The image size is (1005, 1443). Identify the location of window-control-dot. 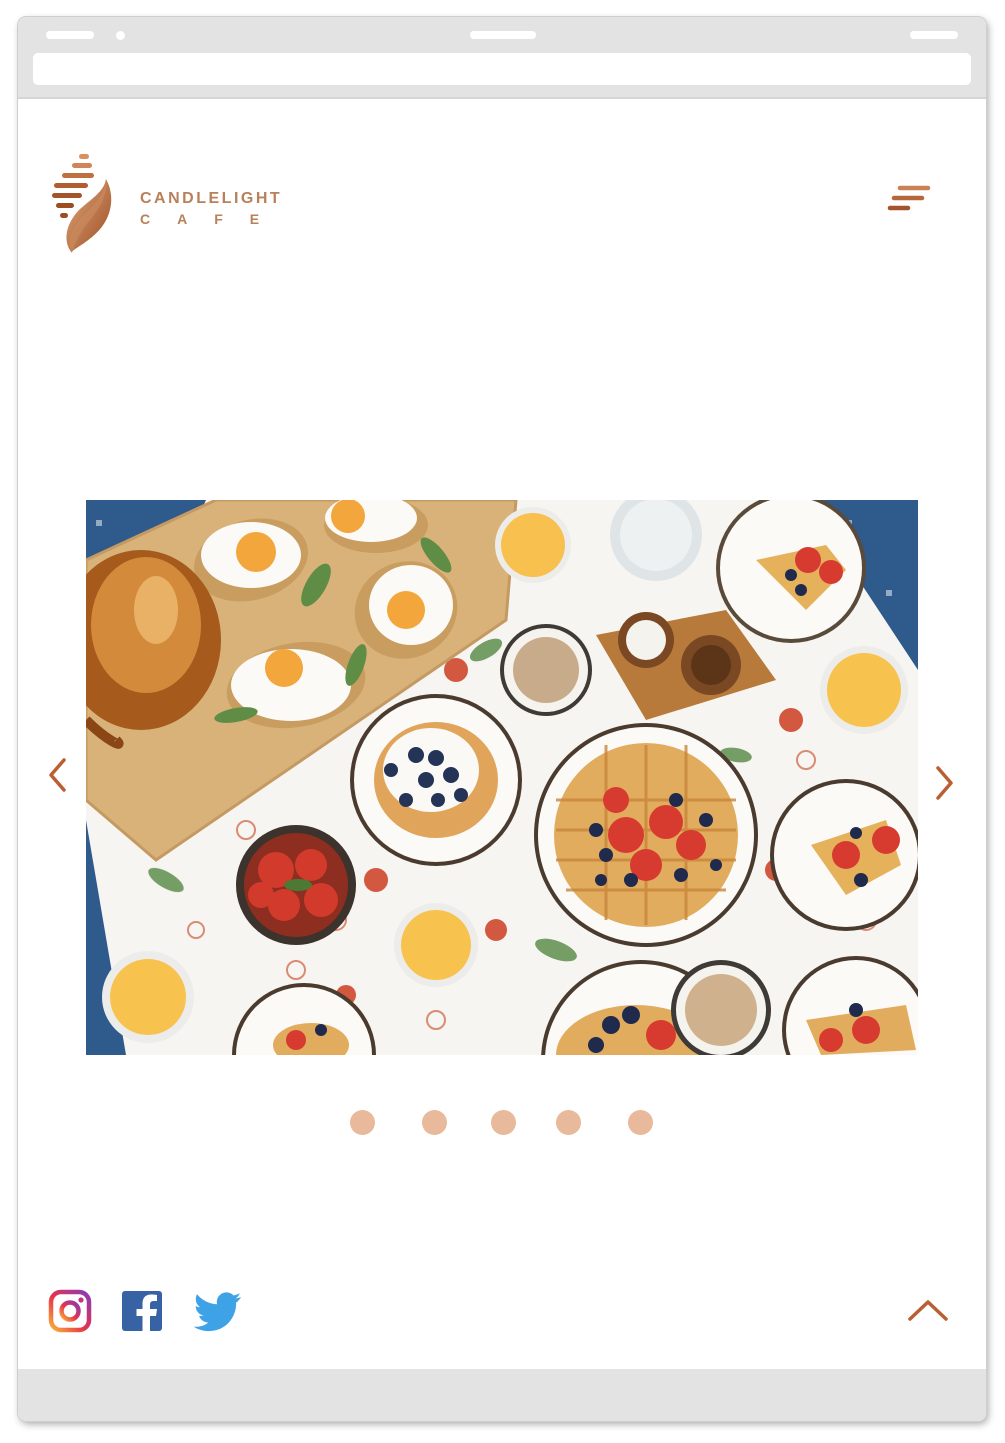
(120, 35).